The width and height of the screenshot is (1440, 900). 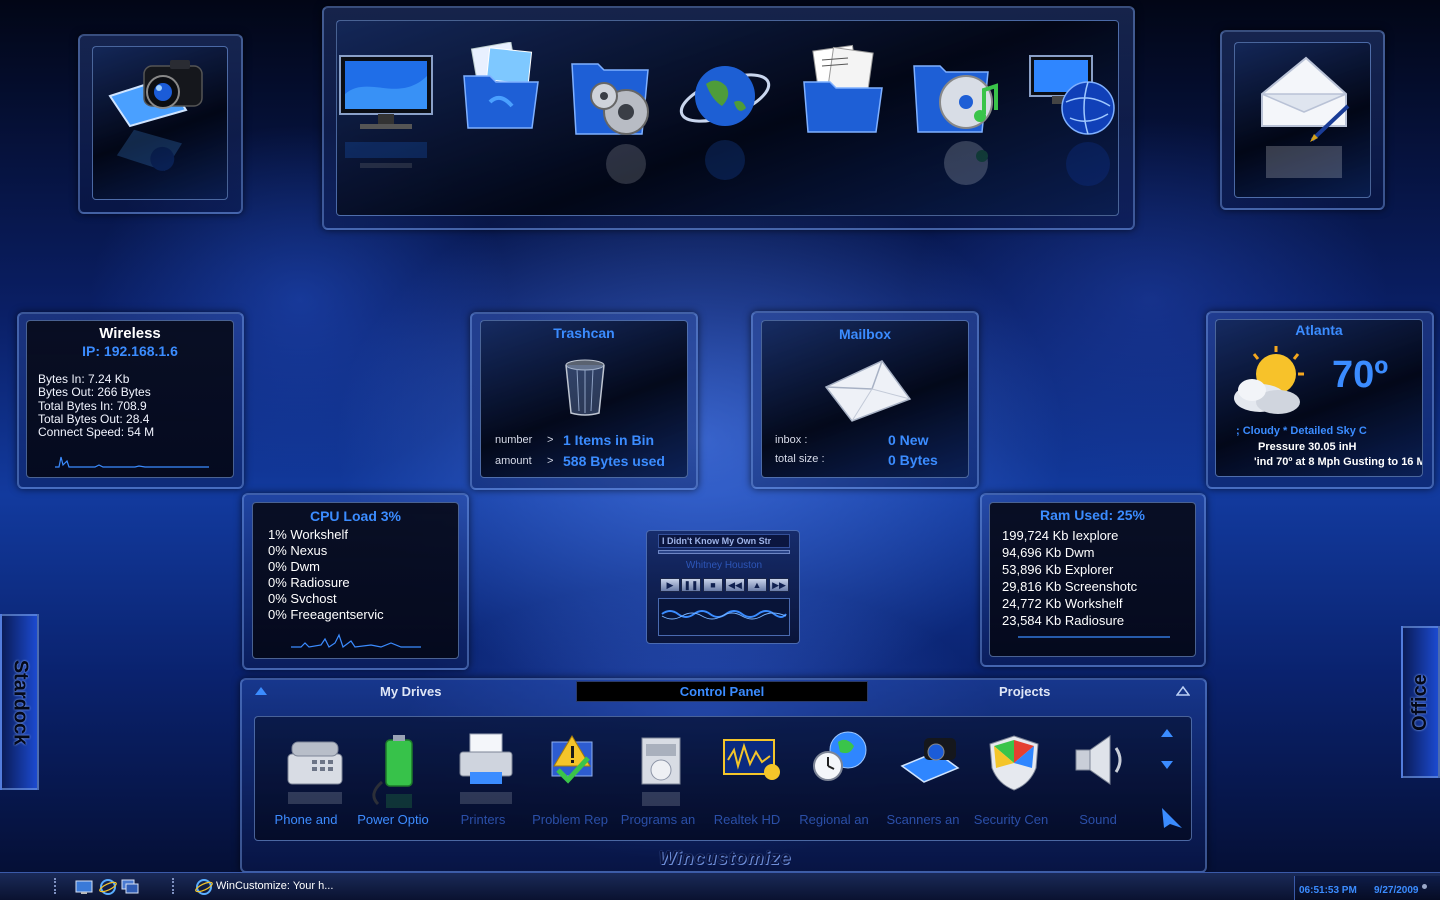 I want to click on media-next-button: ▶▶, so click(x=779, y=585).